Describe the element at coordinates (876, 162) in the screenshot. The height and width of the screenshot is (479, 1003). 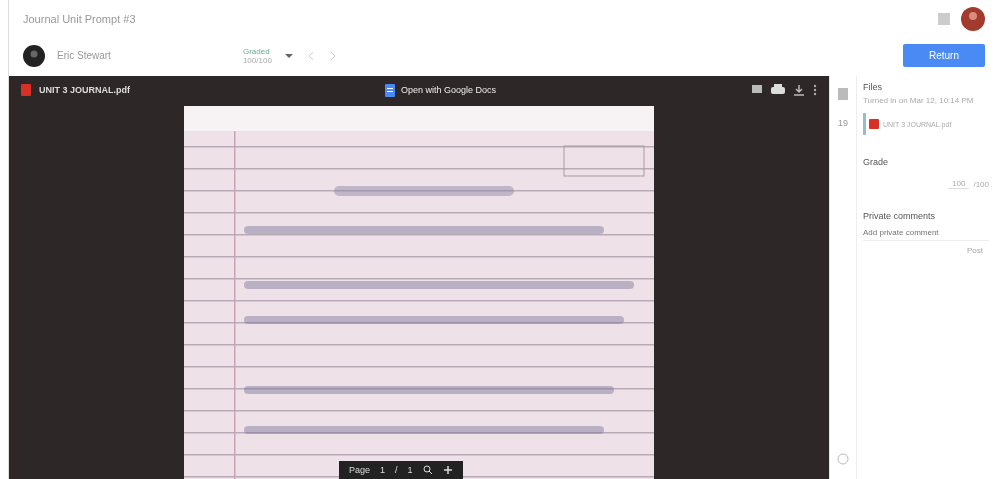
I see `section-heading: Grade` at that location.